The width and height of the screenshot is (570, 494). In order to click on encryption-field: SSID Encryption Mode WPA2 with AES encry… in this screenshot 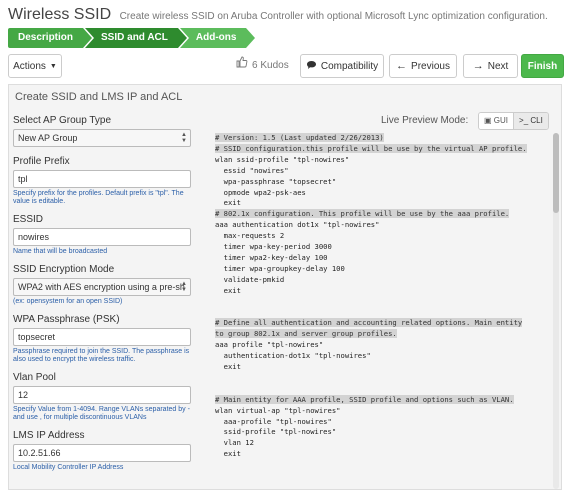, I will do `click(108, 285)`.